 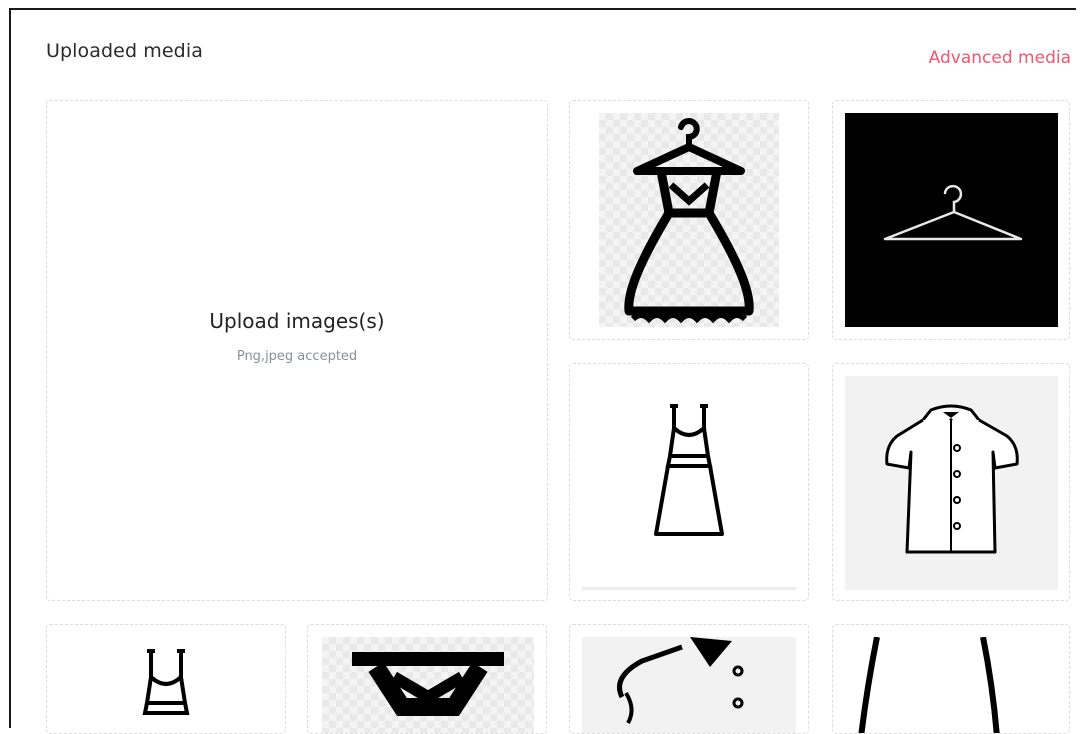 What do you see at coordinates (297, 356) in the screenshot?
I see `upload-subtitle: Png,jpeg accepted` at bounding box center [297, 356].